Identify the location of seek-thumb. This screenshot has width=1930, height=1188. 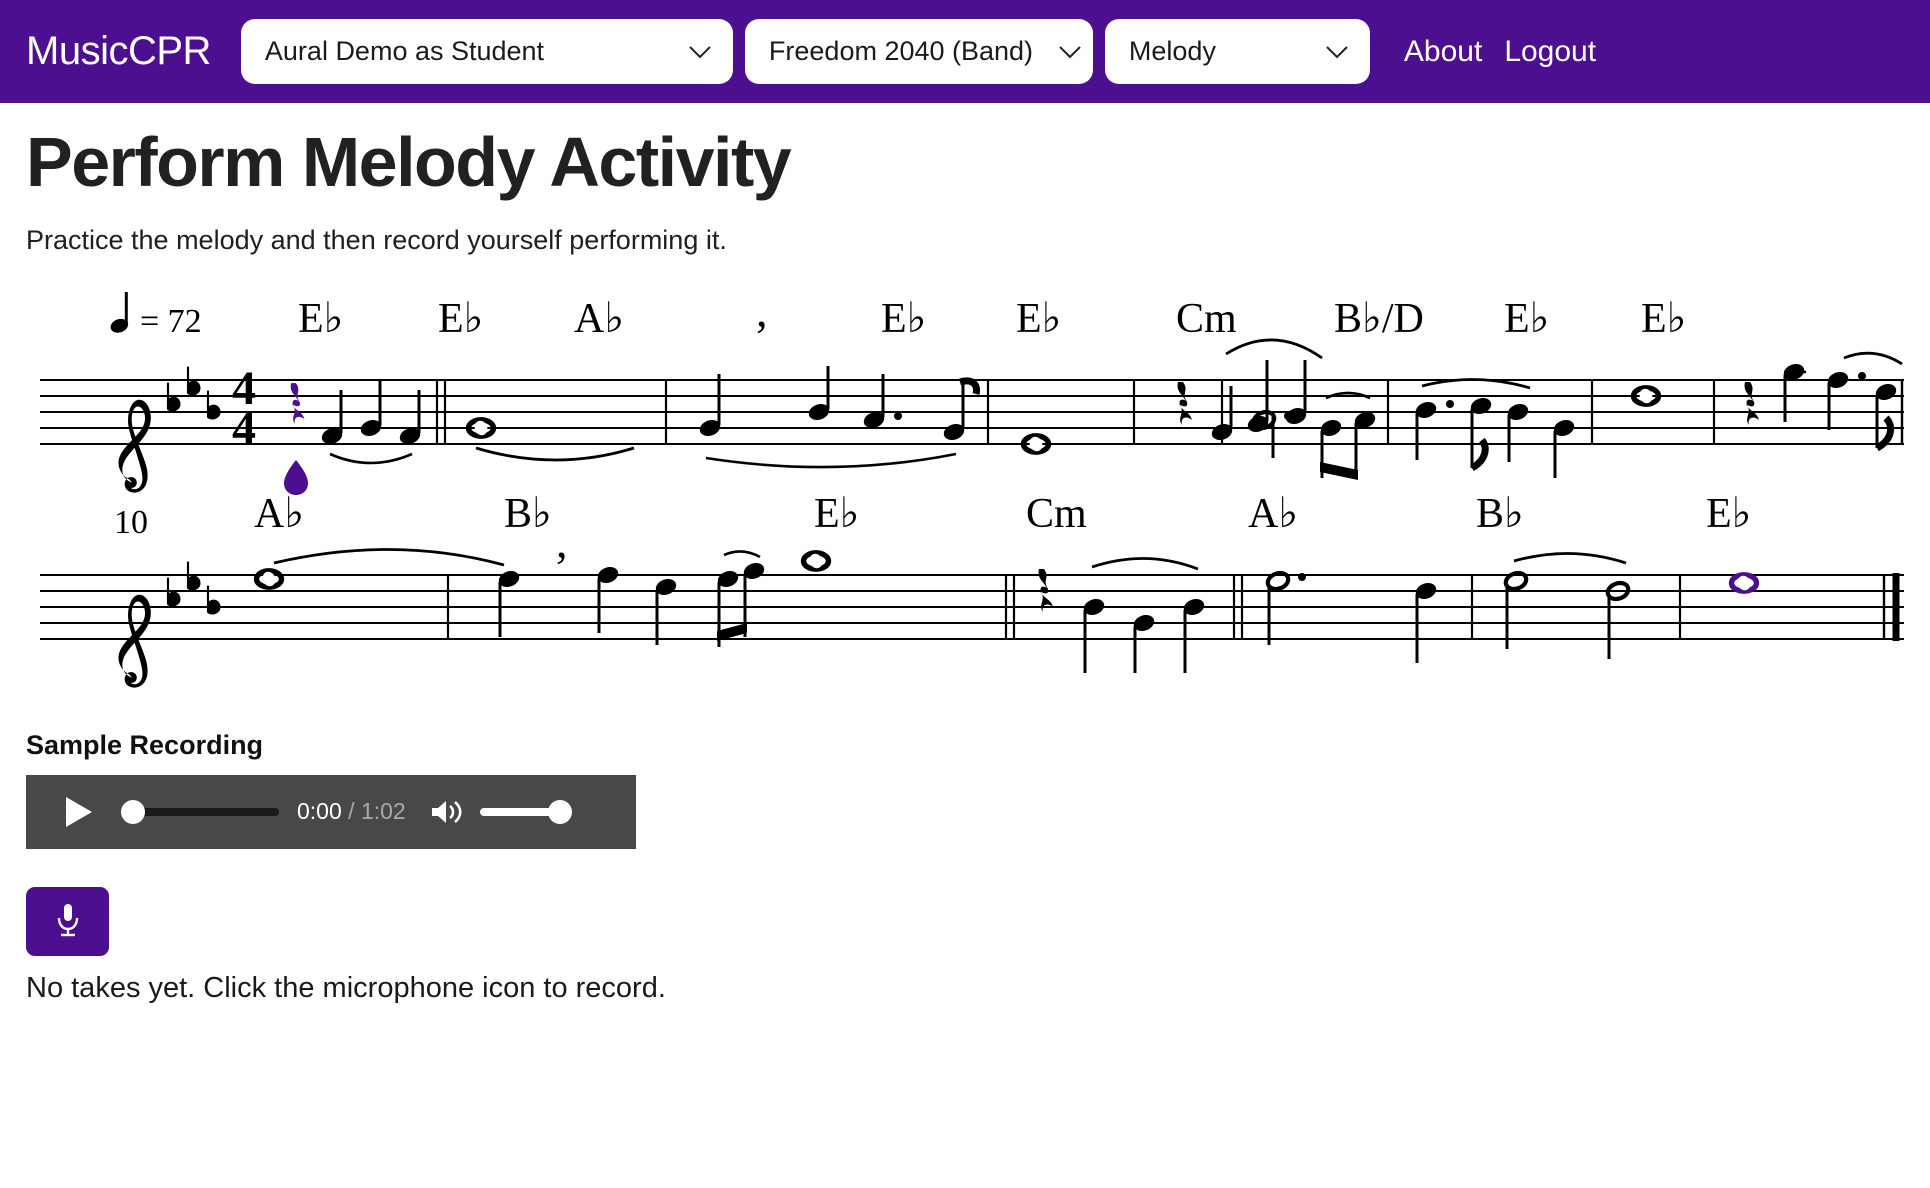
(133, 811).